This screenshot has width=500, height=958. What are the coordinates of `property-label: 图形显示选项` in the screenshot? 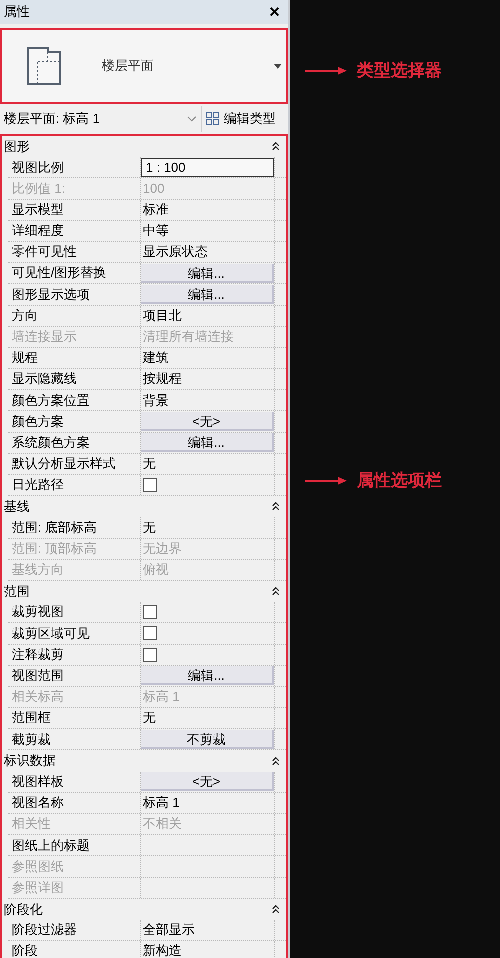 It's located at (51, 295).